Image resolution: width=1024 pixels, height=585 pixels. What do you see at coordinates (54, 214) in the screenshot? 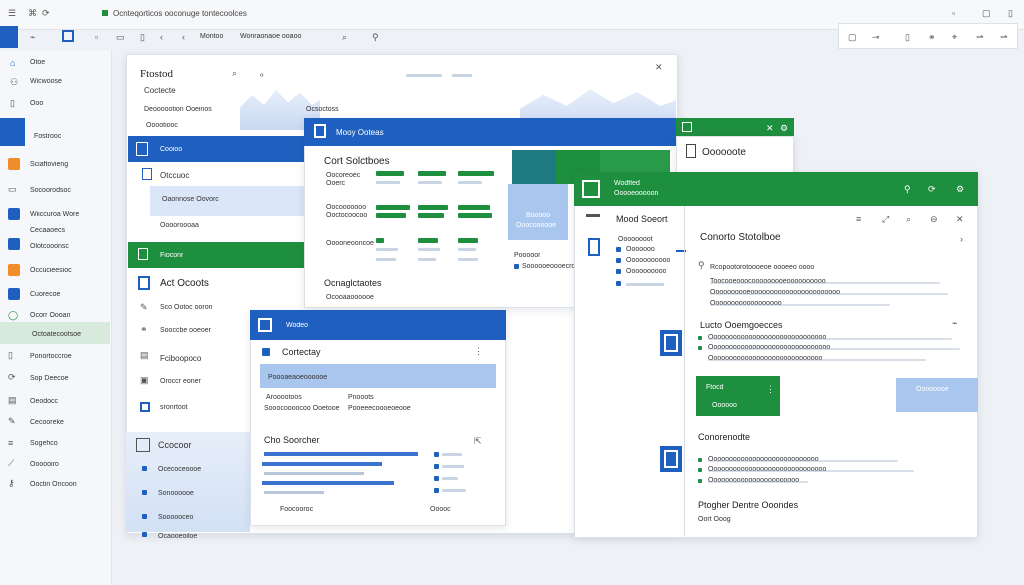
I see `sidebar-item: Wiiccuroa Wore` at bounding box center [54, 214].